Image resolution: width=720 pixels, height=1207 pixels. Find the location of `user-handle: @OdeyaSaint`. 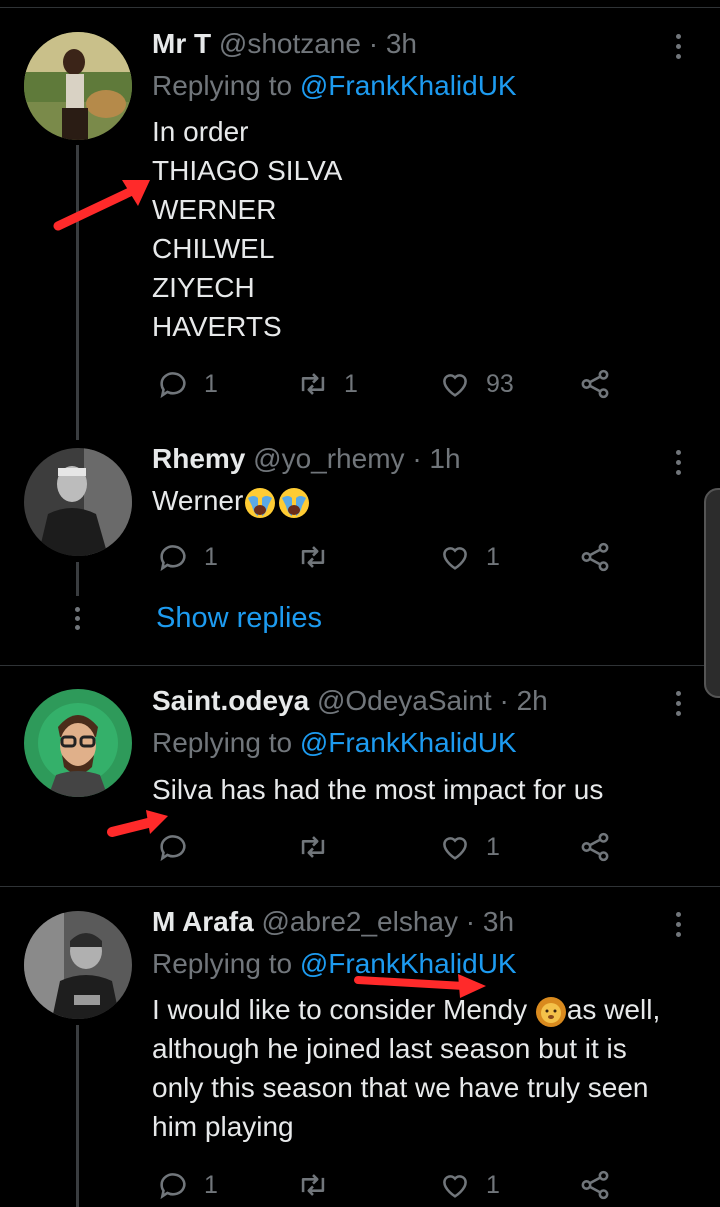

user-handle: @OdeyaSaint is located at coordinates (404, 700).